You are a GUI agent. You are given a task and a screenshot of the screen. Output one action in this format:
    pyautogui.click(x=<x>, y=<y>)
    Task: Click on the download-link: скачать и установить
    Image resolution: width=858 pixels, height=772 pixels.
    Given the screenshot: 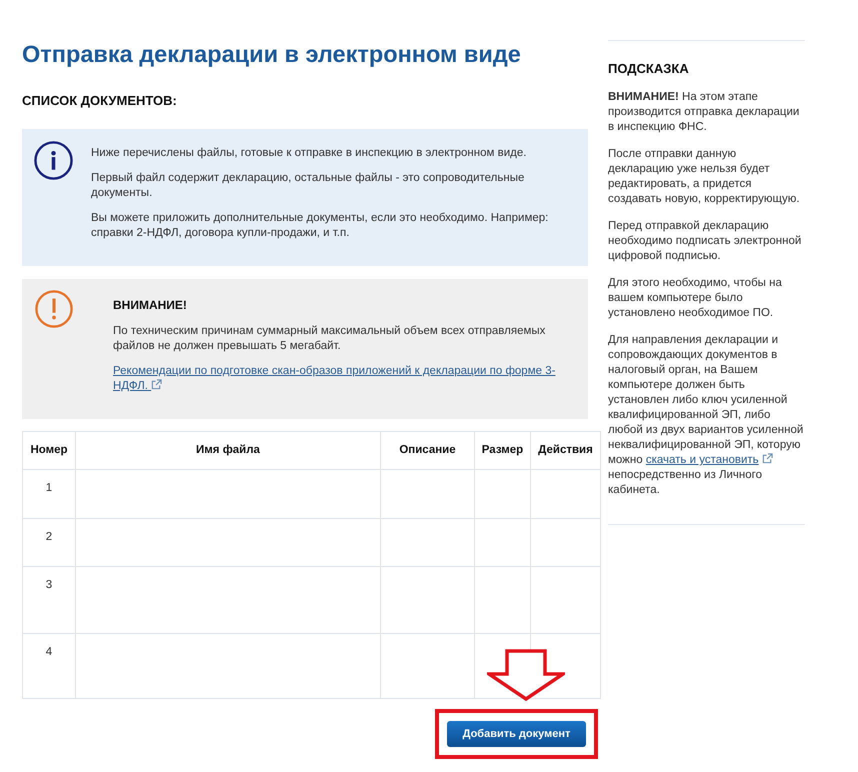 What is the action you would take?
    pyautogui.click(x=702, y=460)
    